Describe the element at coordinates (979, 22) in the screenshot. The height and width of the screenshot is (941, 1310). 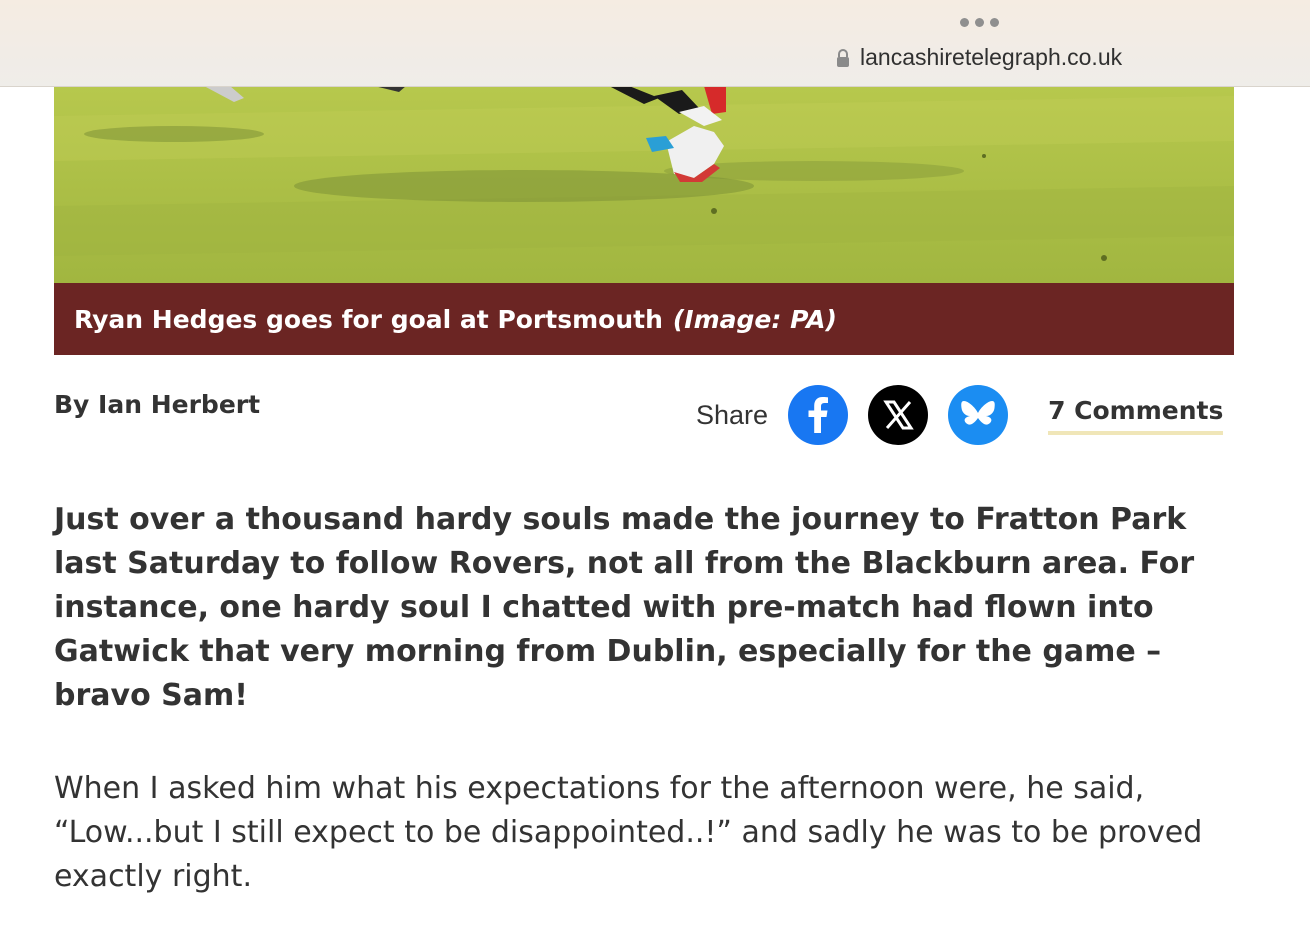
I see `more-dots-icon` at that location.